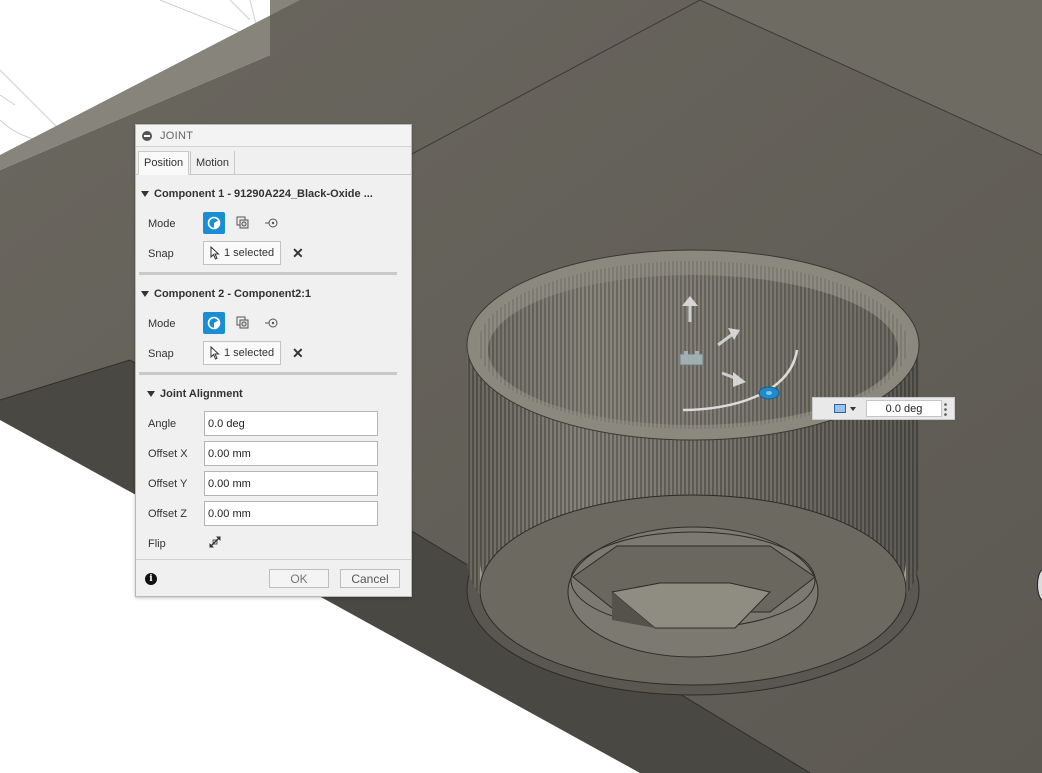  I want to click on component2-snap-label: Snap, so click(161, 354).